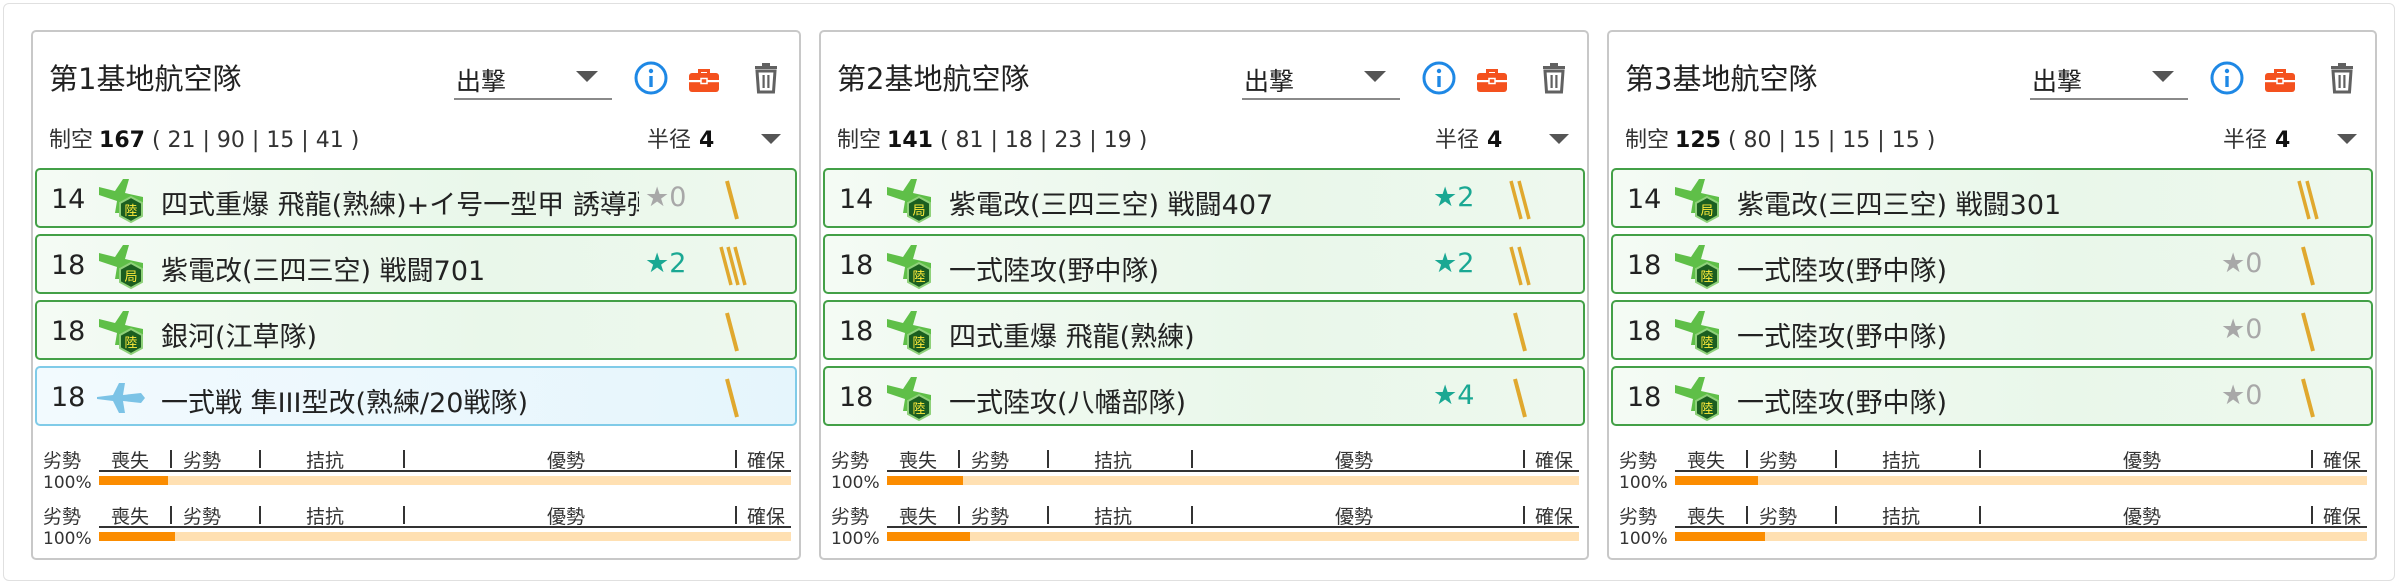 This screenshot has width=2400, height=586. I want to click on plane-row: 14 局 紫電改(三四三空) 戦闘407 ★2, so click(1204, 198).